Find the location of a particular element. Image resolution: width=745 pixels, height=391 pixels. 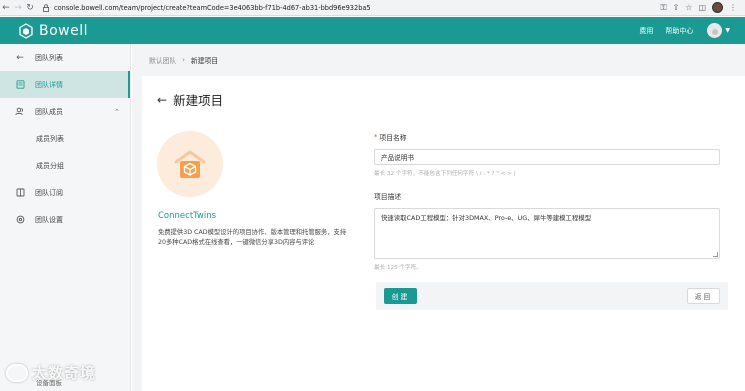

required-mark: * is located at coordinates (376, 137).